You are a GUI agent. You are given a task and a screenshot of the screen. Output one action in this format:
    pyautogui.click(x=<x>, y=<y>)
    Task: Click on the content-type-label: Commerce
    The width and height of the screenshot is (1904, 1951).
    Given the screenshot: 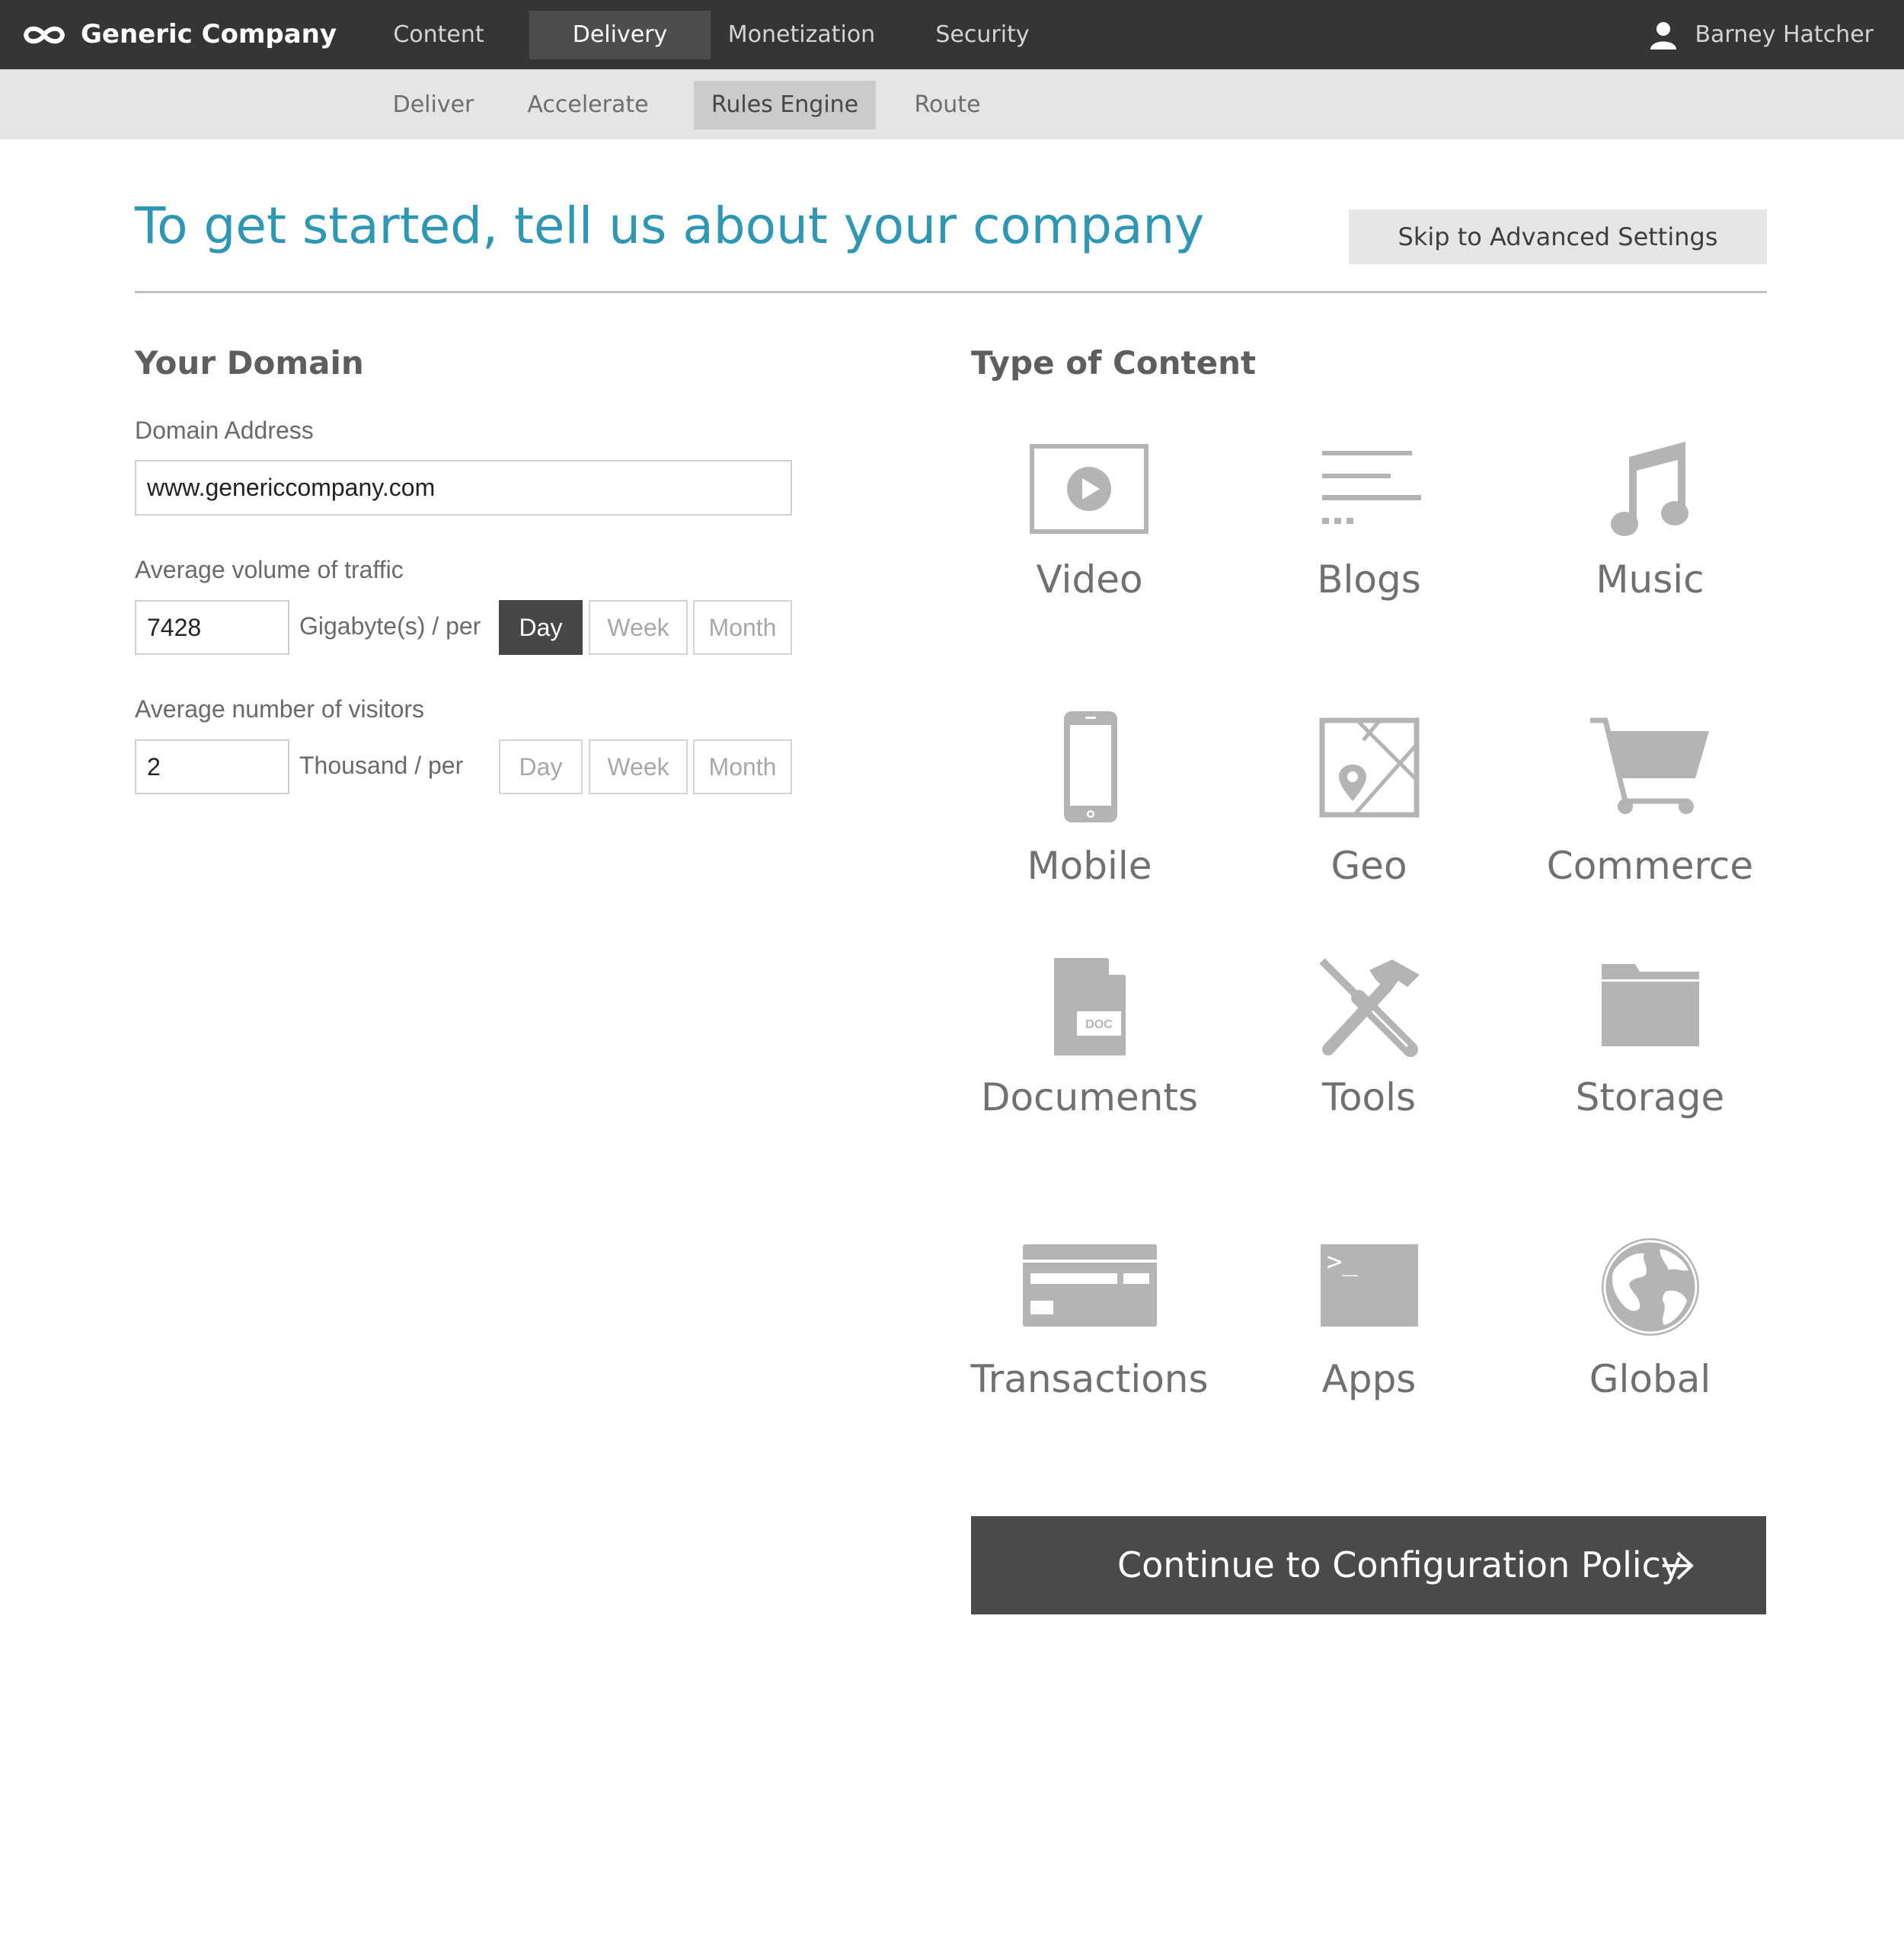 What is the action you would take?
    pyautogui.click(x=1650, y=866)
    